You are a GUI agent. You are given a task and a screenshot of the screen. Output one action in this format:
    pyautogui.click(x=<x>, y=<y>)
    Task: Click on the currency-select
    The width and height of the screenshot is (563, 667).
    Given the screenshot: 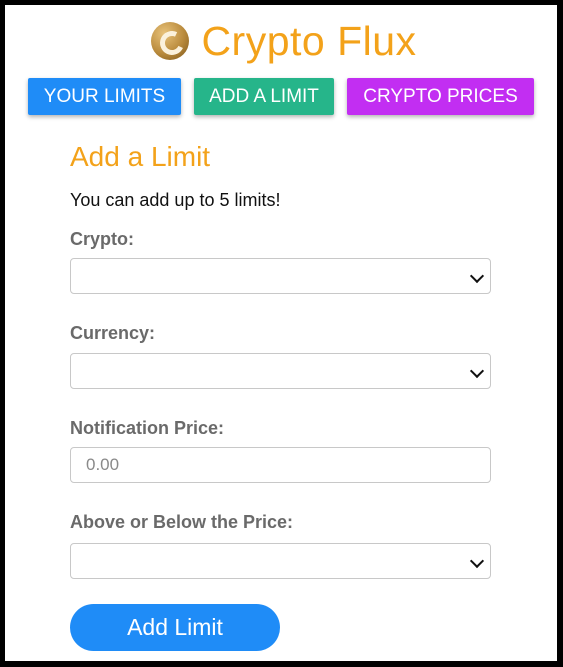 What is the action you would take?
    pyautogui.click(x=280, y=371)
    